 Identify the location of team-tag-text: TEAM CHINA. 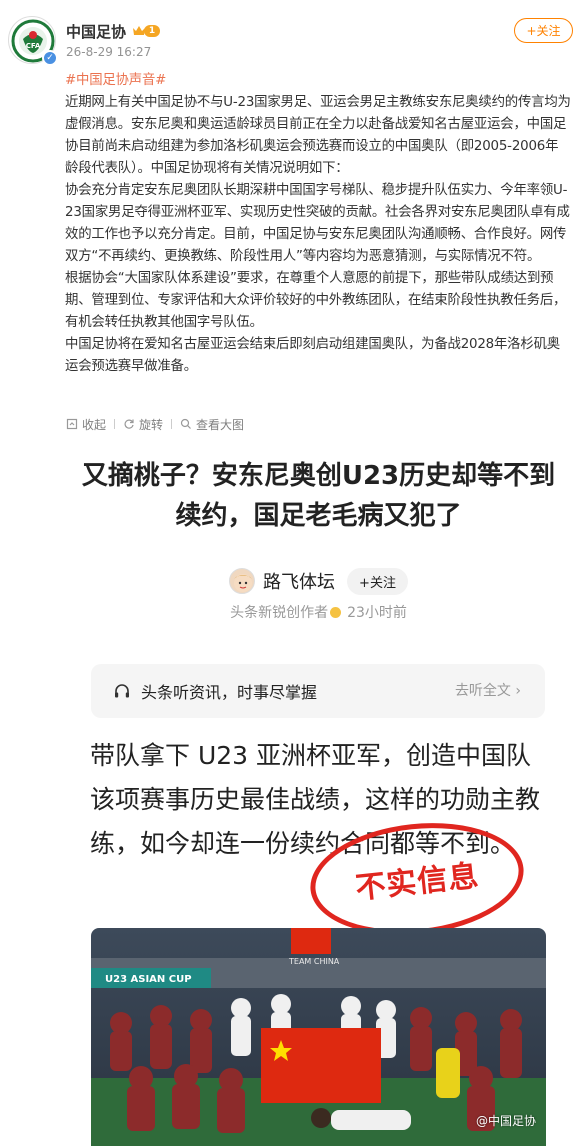
(314, 961).